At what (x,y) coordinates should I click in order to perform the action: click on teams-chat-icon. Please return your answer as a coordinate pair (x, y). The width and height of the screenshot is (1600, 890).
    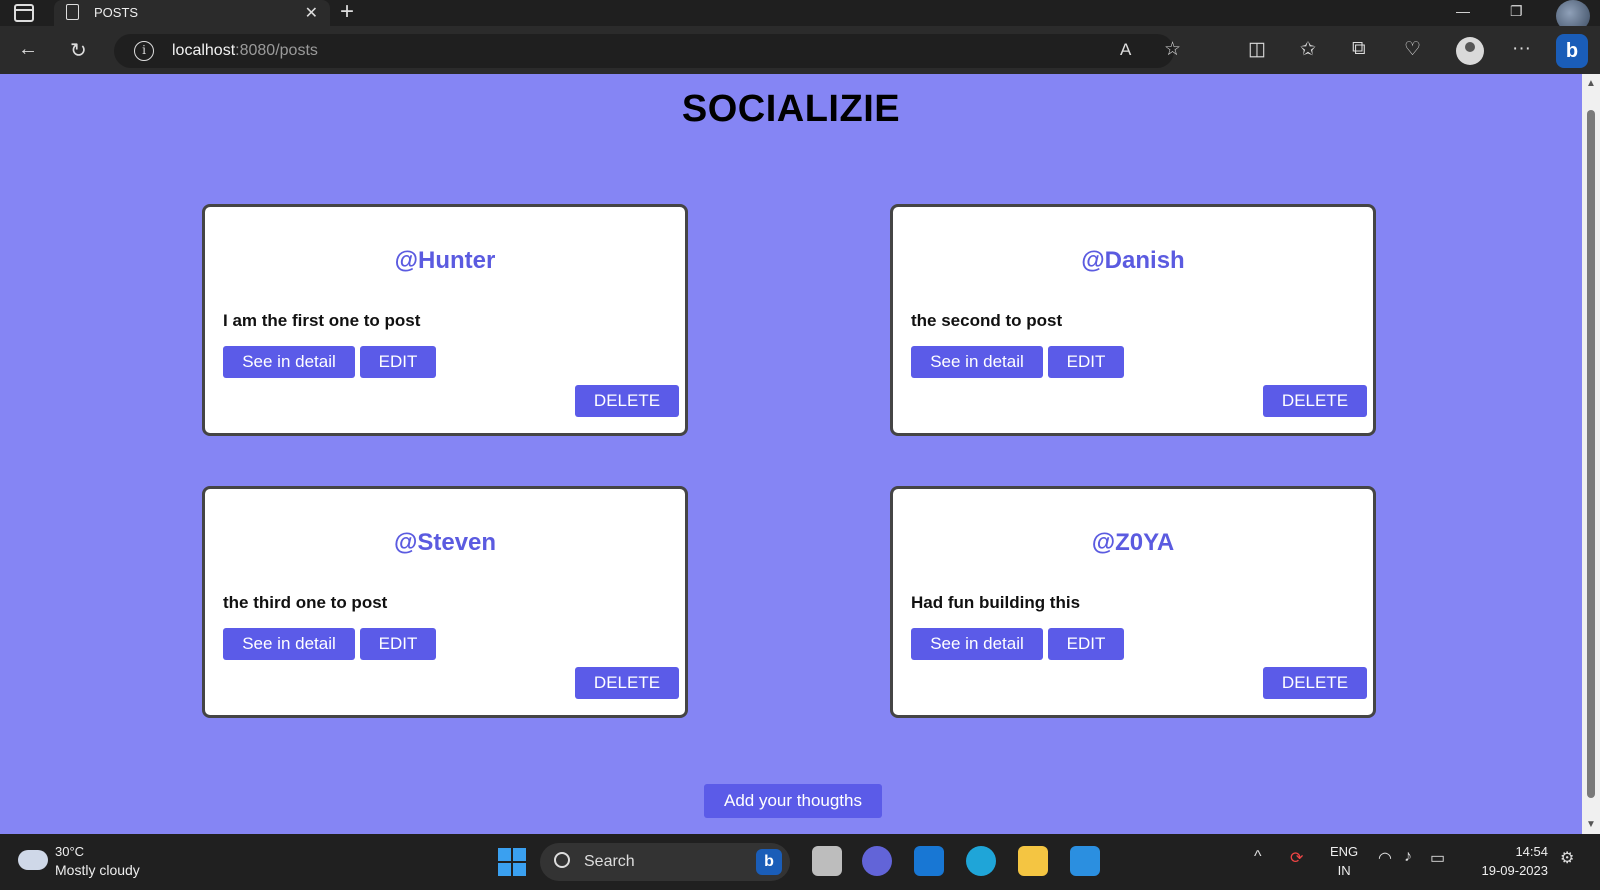
    Looking at the image, I should click on (877, 861).